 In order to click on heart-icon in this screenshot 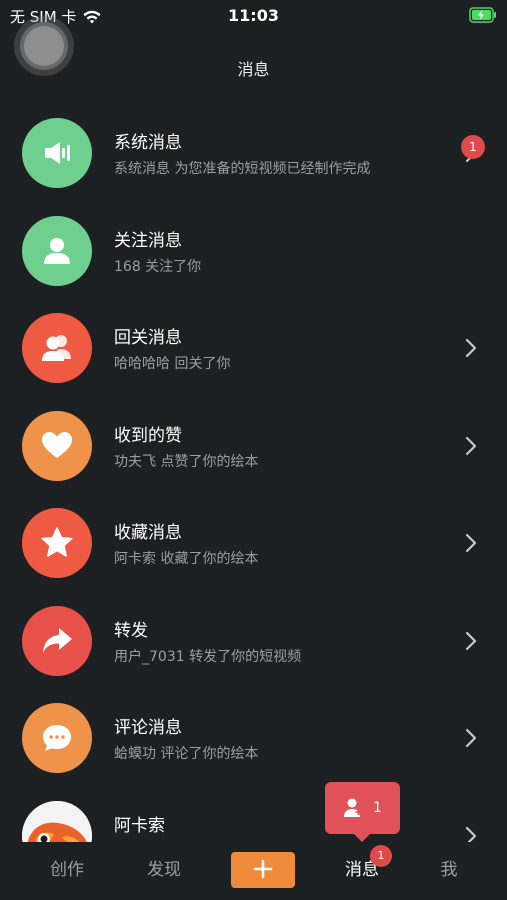, I will do `click(57, 444)`.